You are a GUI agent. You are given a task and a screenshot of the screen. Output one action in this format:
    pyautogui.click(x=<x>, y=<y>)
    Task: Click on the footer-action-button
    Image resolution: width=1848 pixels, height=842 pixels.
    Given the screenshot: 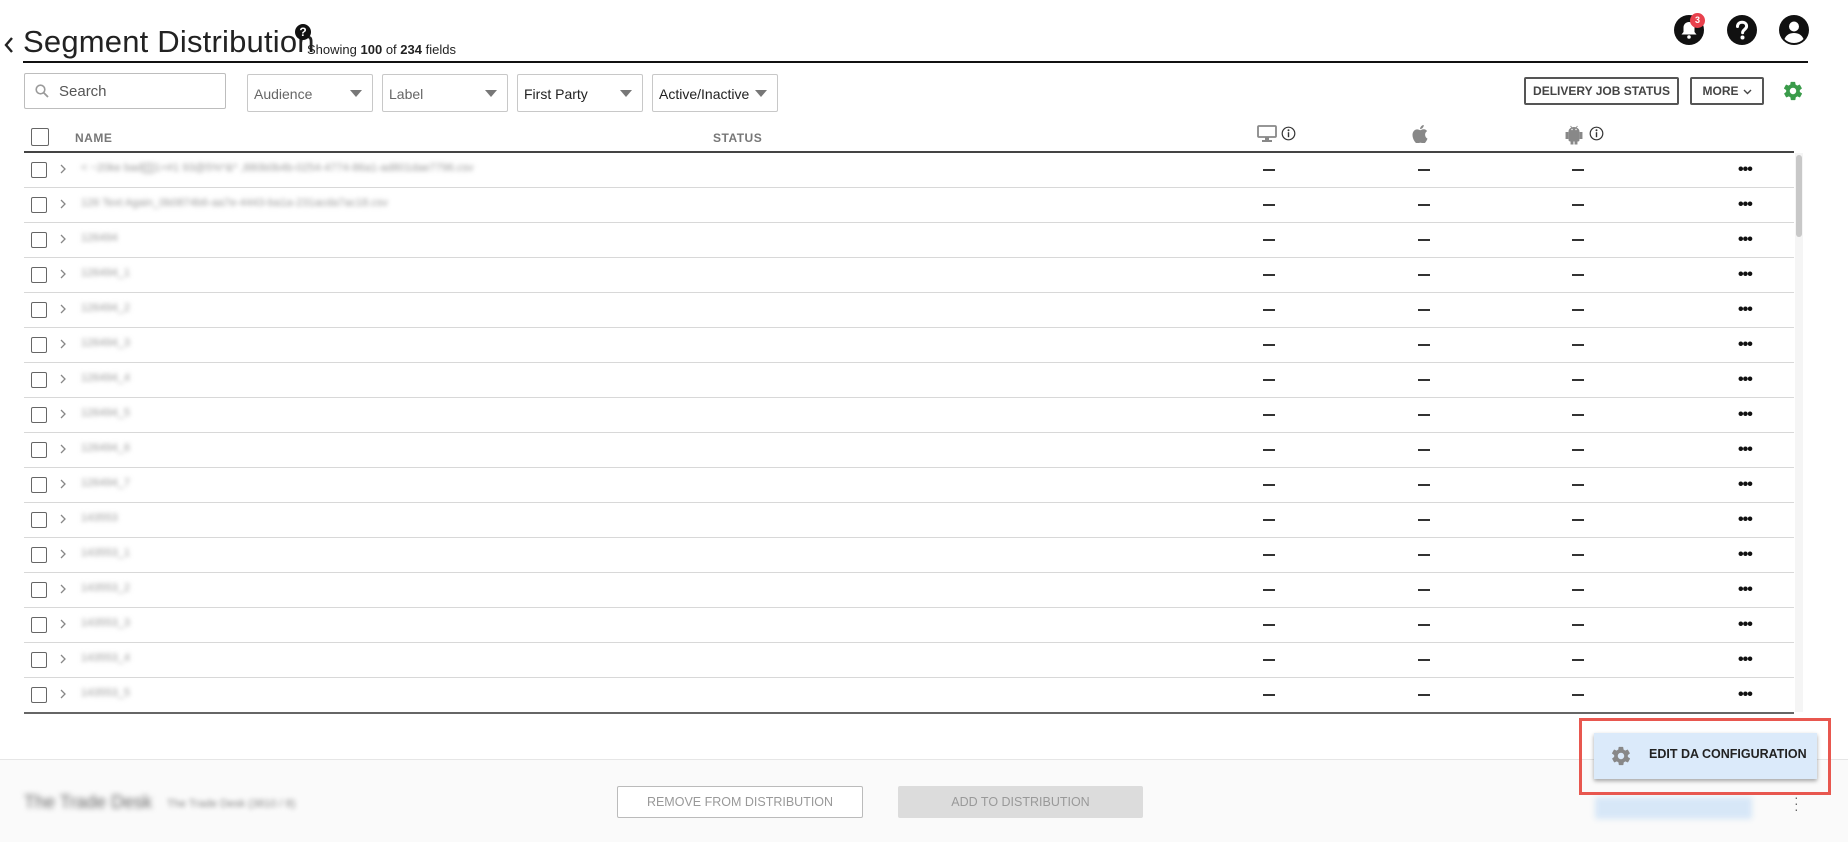 What is the action you would take?
    pyautogui.click(x=1673, y=808)
    